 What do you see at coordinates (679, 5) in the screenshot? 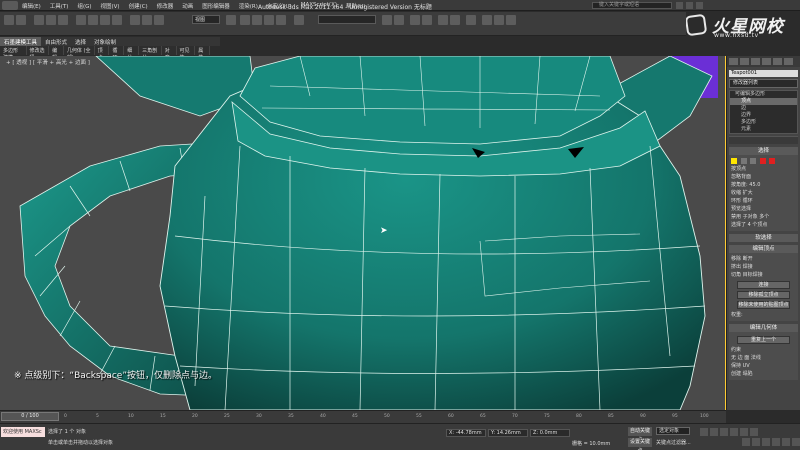
I see `search-icon` at bounding box center [679, 5].